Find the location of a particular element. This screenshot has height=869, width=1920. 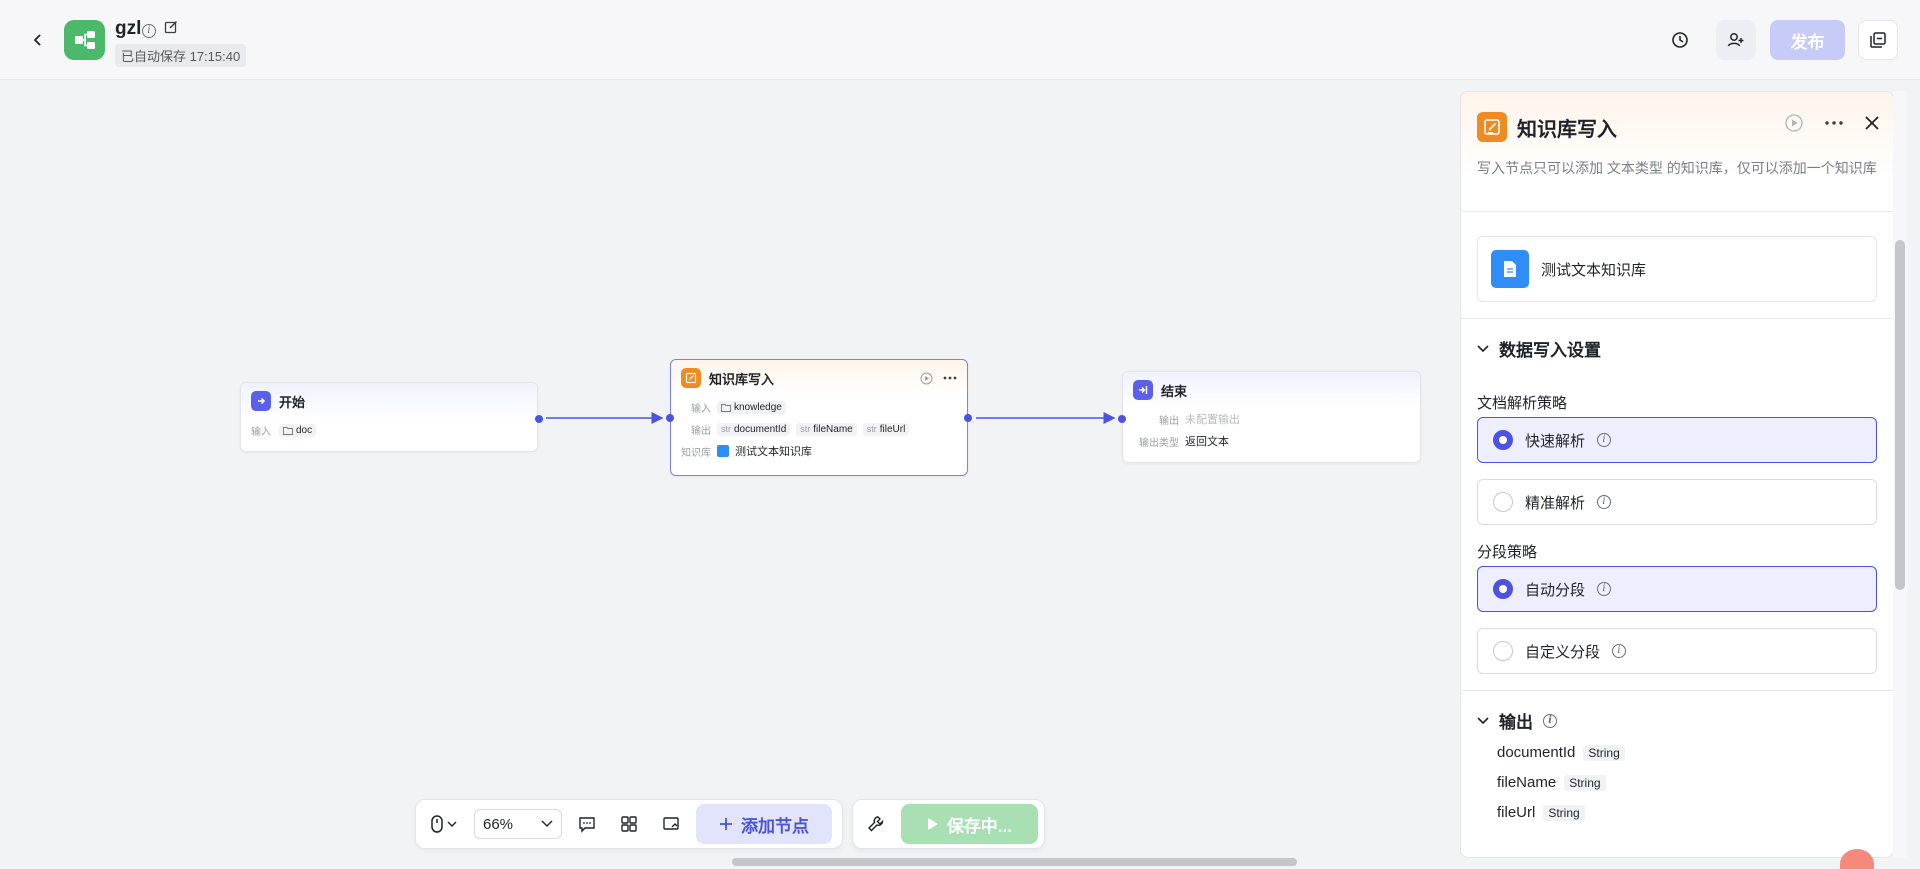

option-label: 快速解析 is located at coordinates (1555, 441).